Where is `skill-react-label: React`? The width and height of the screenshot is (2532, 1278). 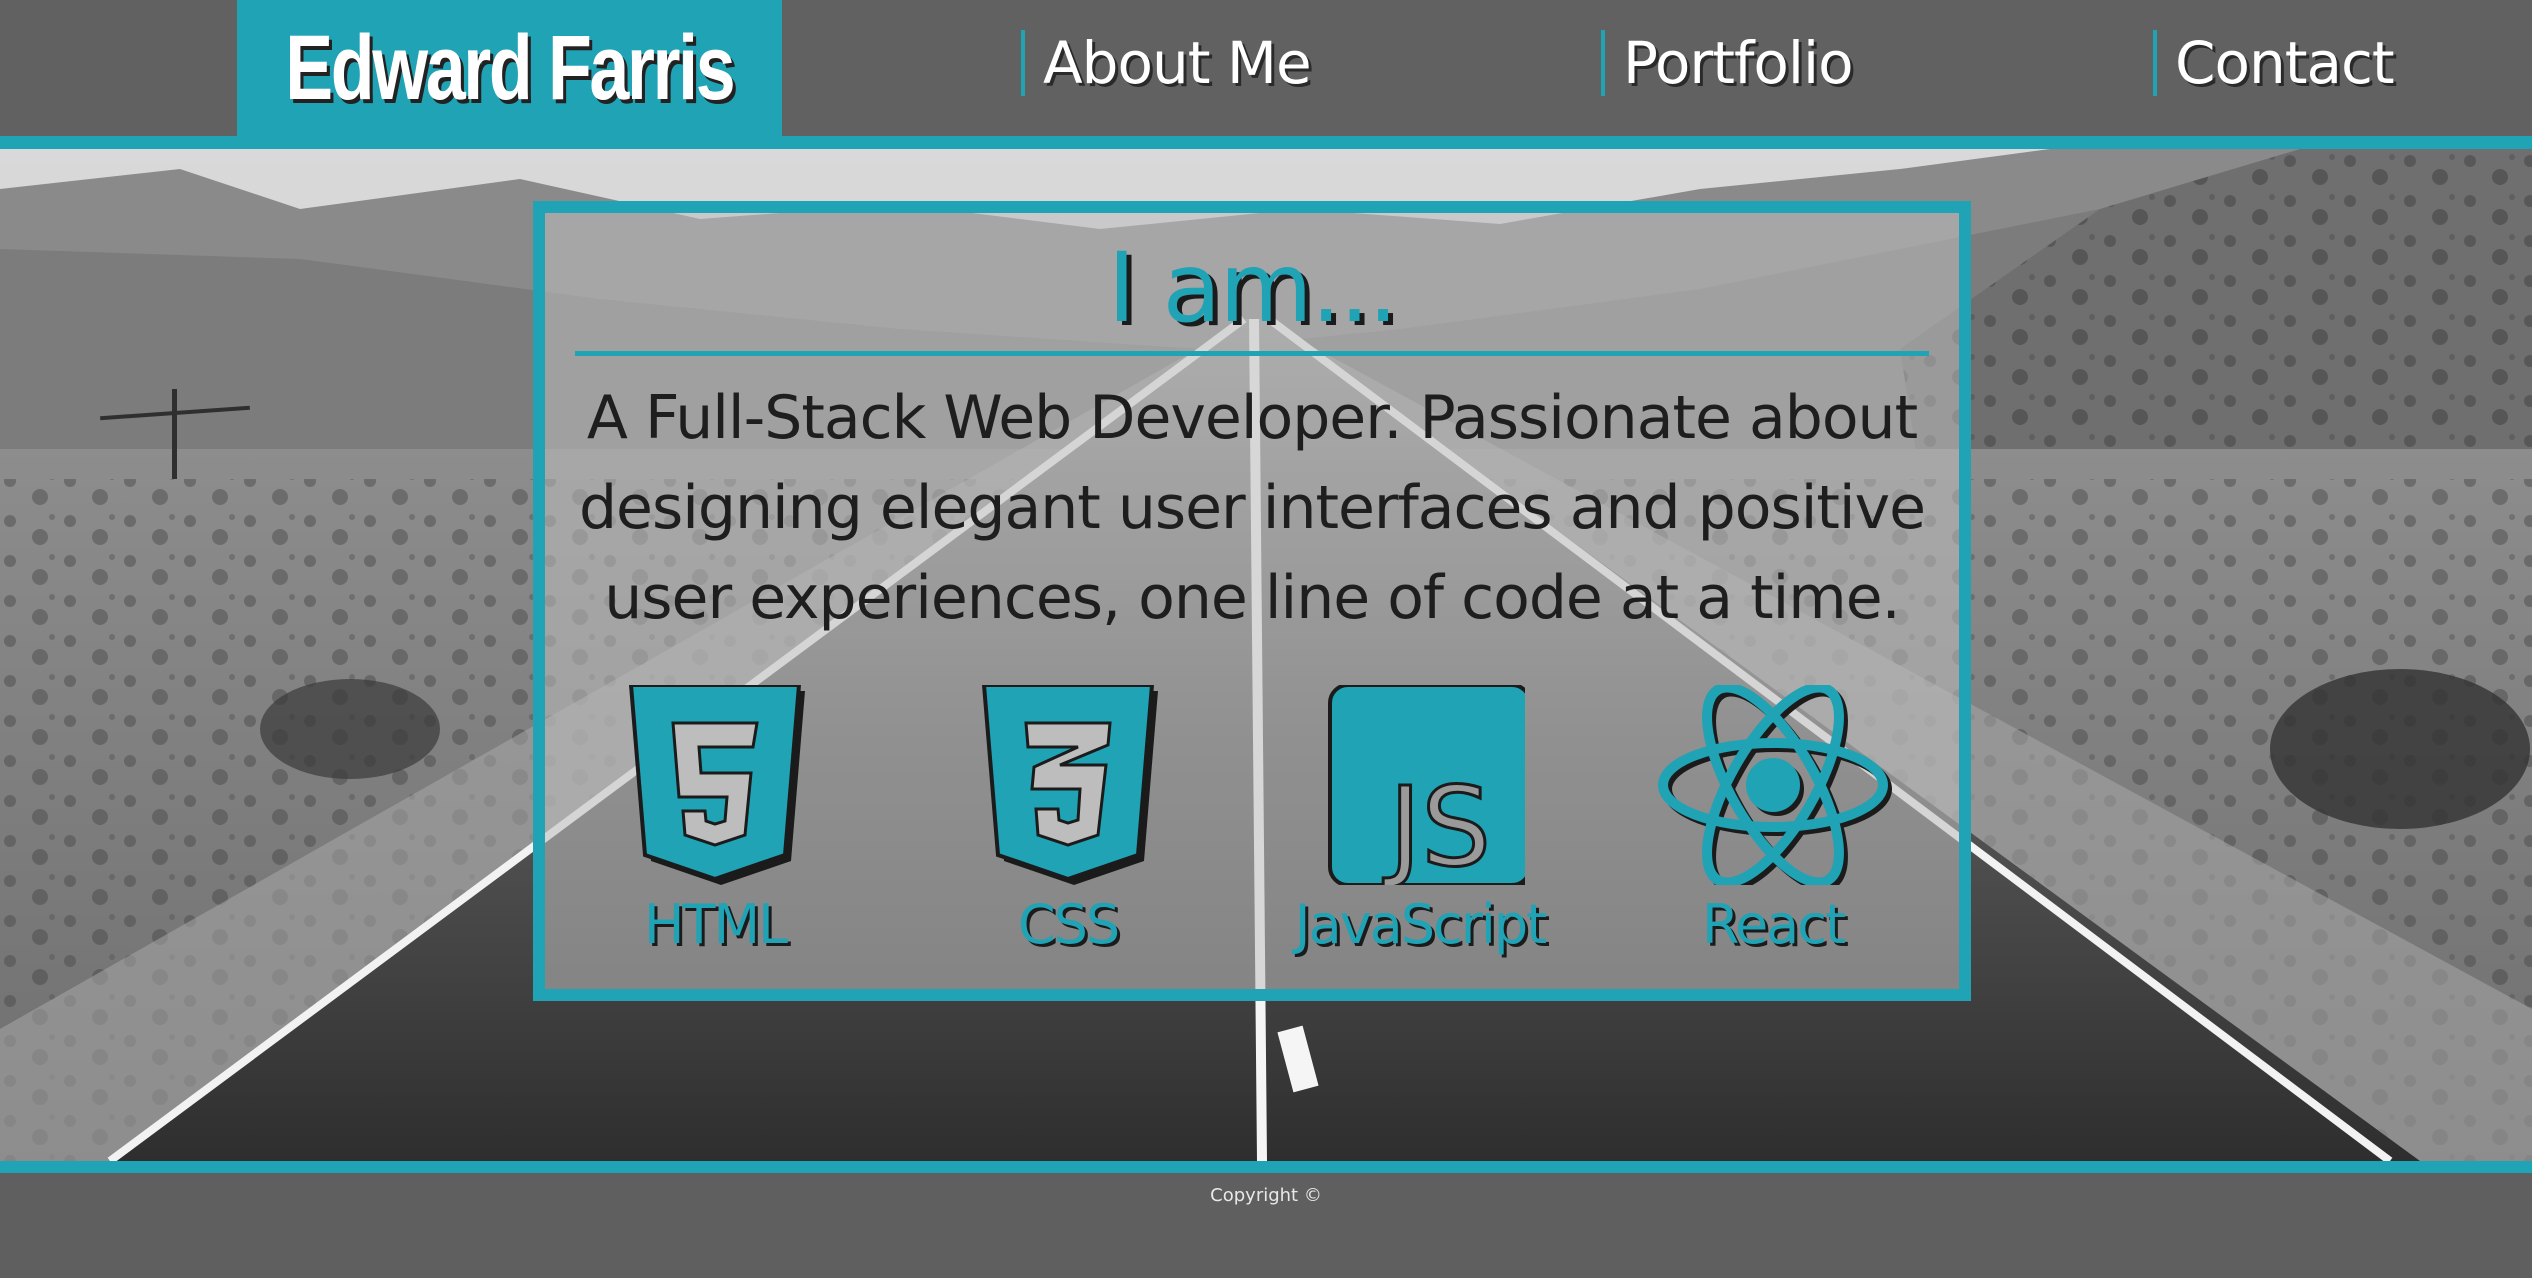 skill-react-label: React is located at coordinates (1773, 924).